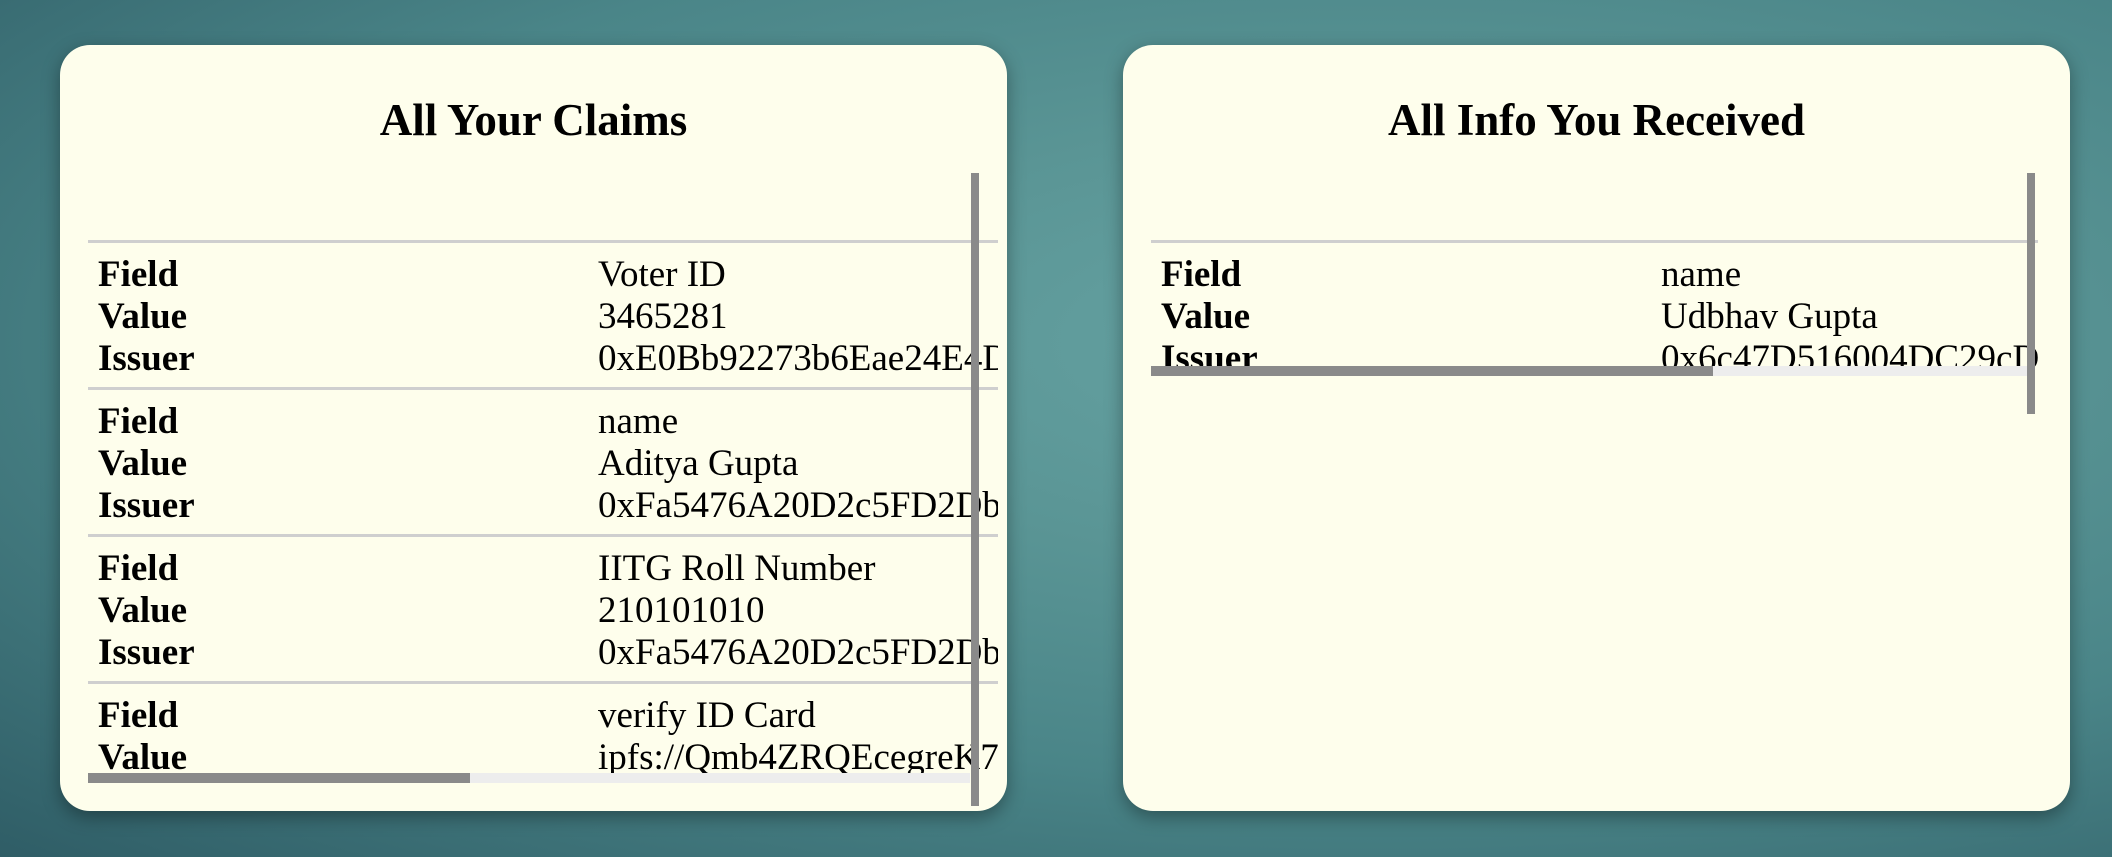 The image size is (2112, 857). Describe the element at coordinates (1596, 120) in the screenshot. I see `received-title: All Info You Received` at that location.